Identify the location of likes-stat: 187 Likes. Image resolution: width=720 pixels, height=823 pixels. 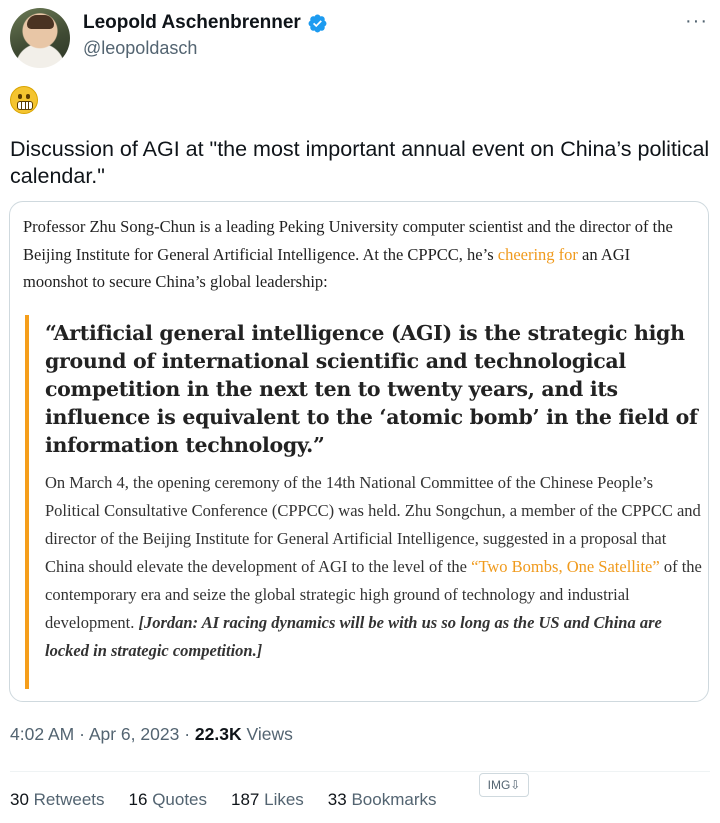
(267, 800).